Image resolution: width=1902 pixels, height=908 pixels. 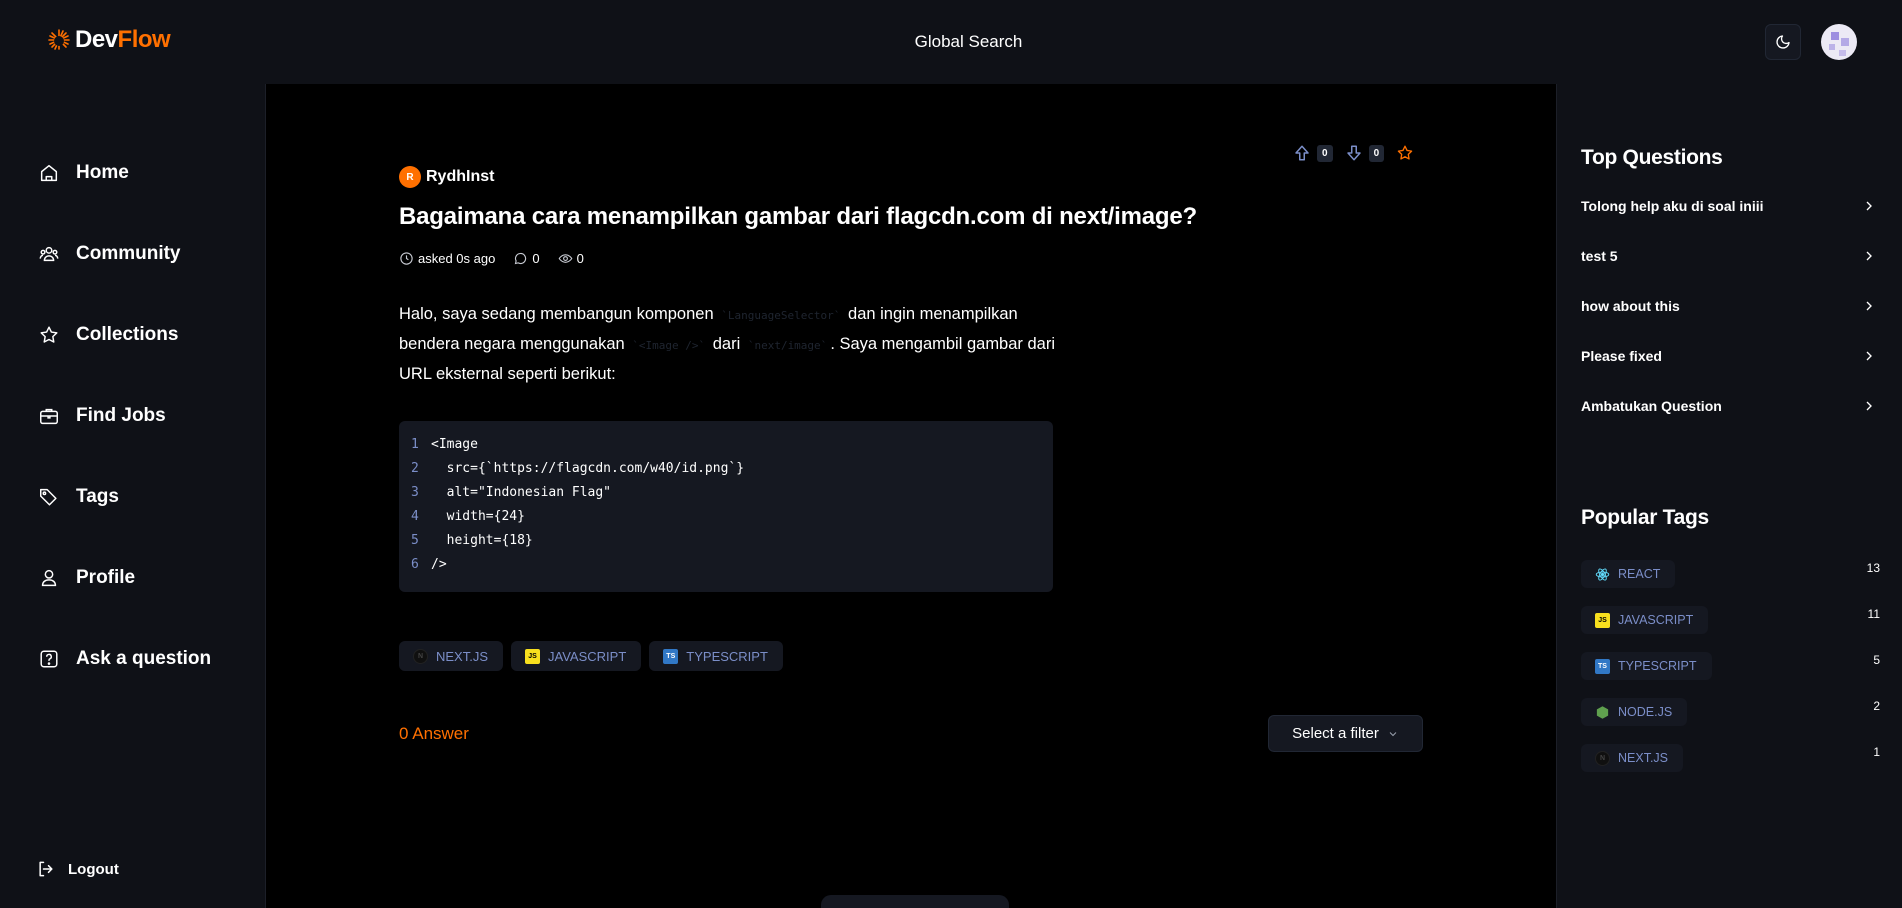 I want to click on user-avatar, so click(x=1839, y=42).